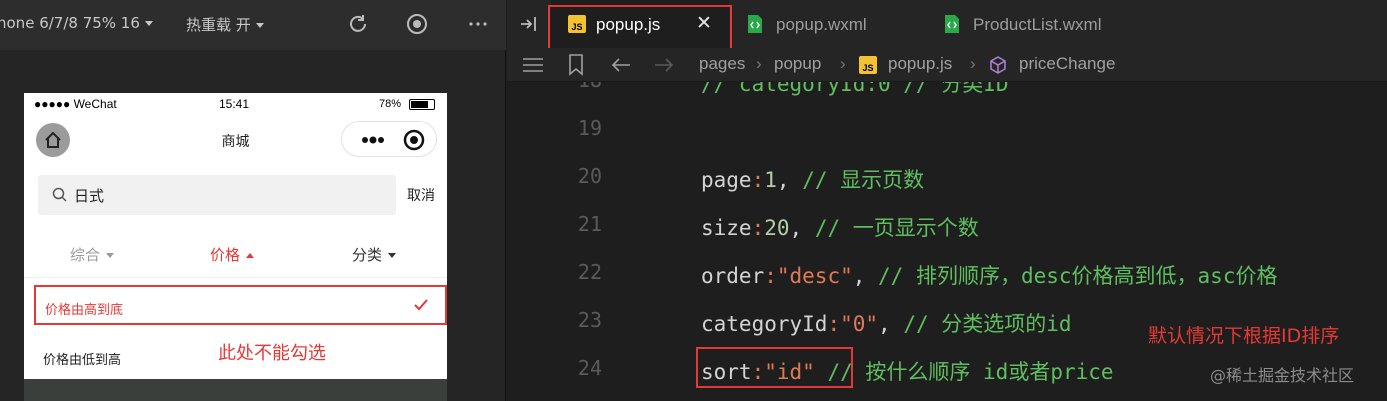 The image size is (1387, 401). Describe the element at coordinates (814, 276) in the screenshot. I see `code-value: "desc"` at that location.